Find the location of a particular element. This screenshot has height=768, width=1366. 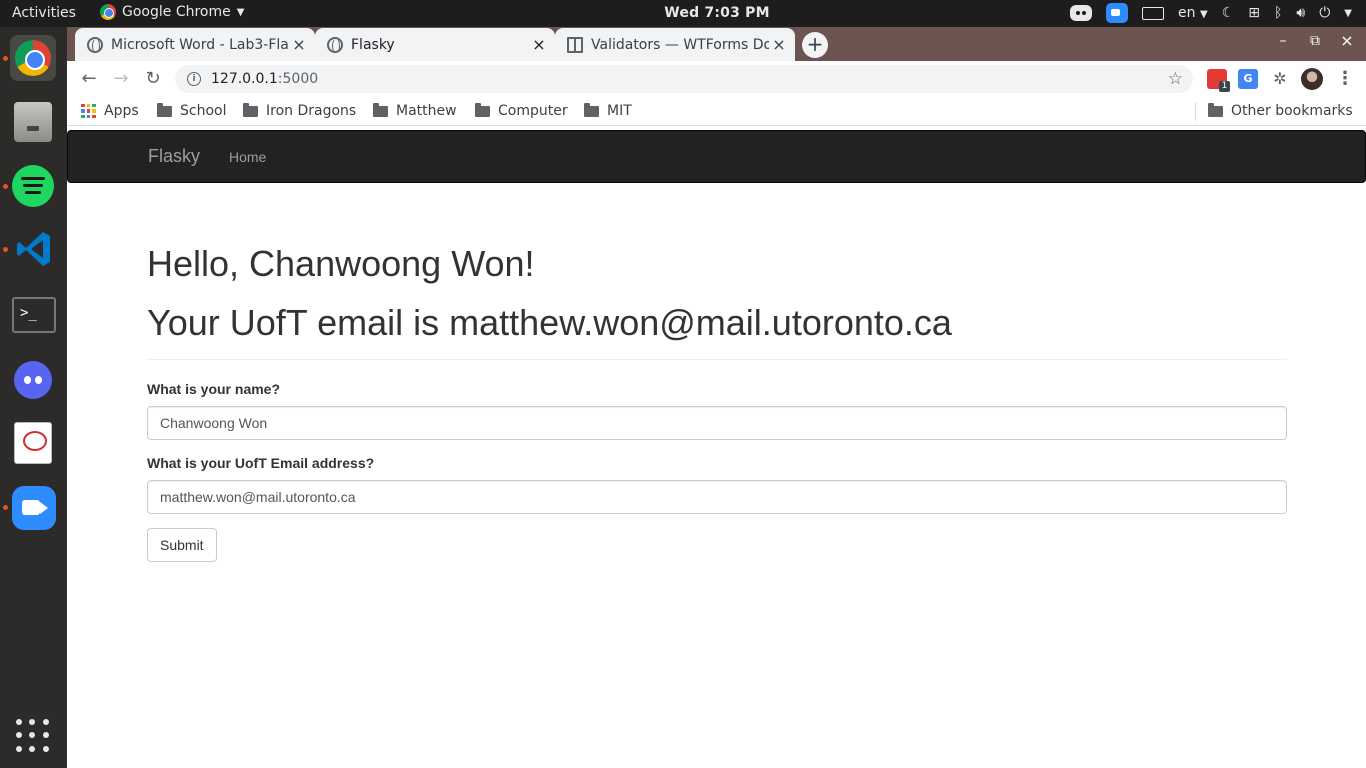

dock-files is located at coordinates (33, 121).